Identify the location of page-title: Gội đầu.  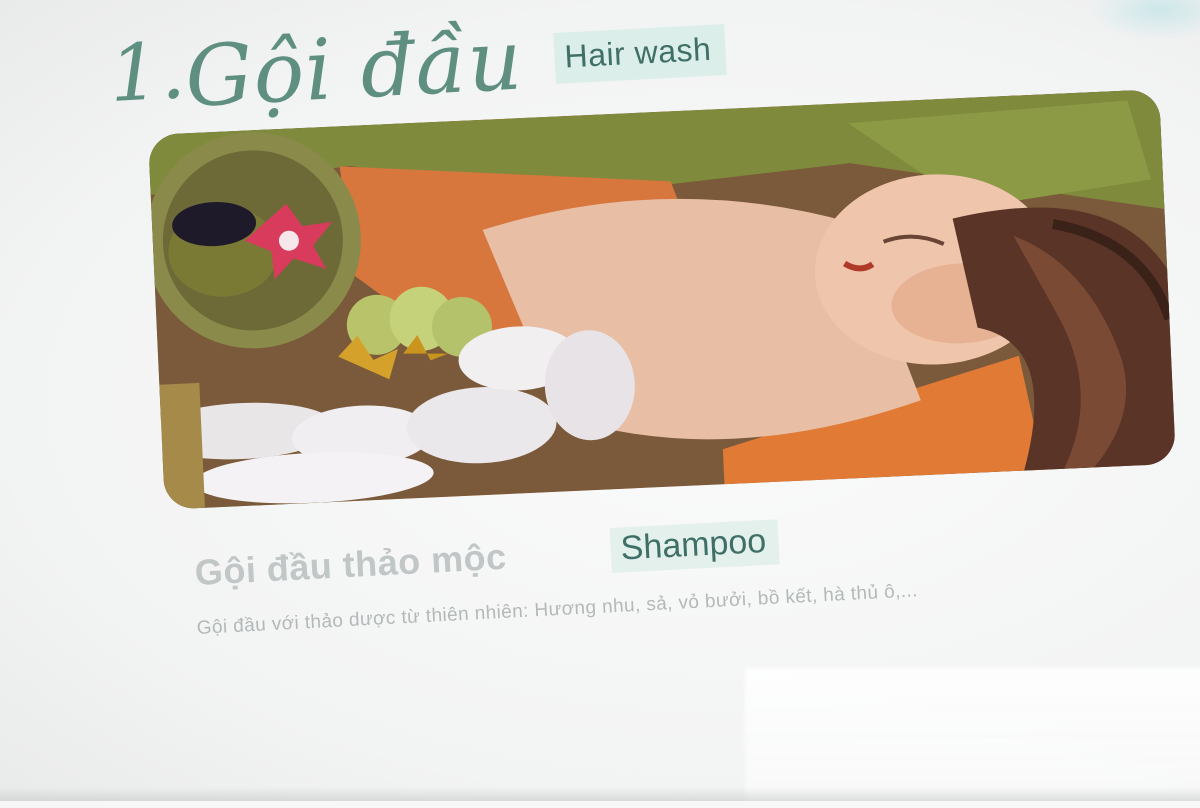
(354, 68).